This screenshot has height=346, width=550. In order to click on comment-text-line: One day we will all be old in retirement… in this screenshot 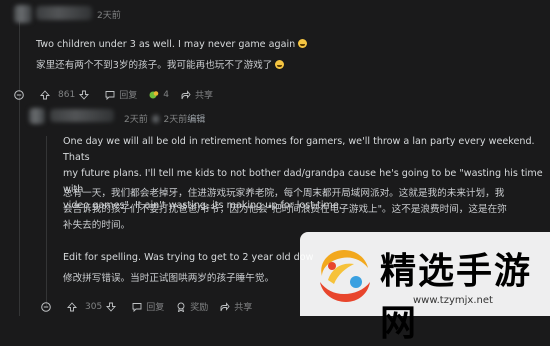, I will do `click(299, 149)`.